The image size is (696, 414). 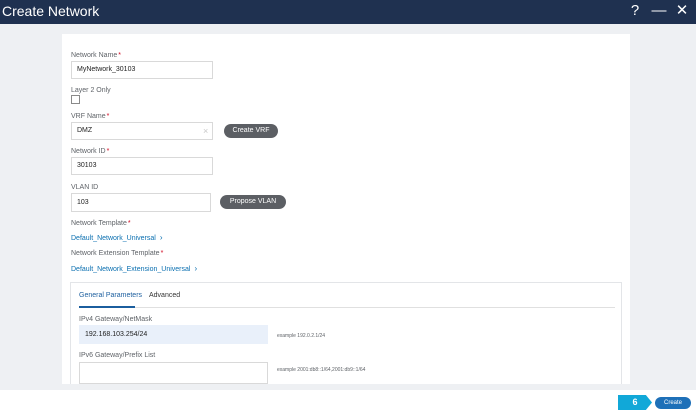 I want to click on network-name-input: MyNetwork_30103, so click(x=142, y=70).